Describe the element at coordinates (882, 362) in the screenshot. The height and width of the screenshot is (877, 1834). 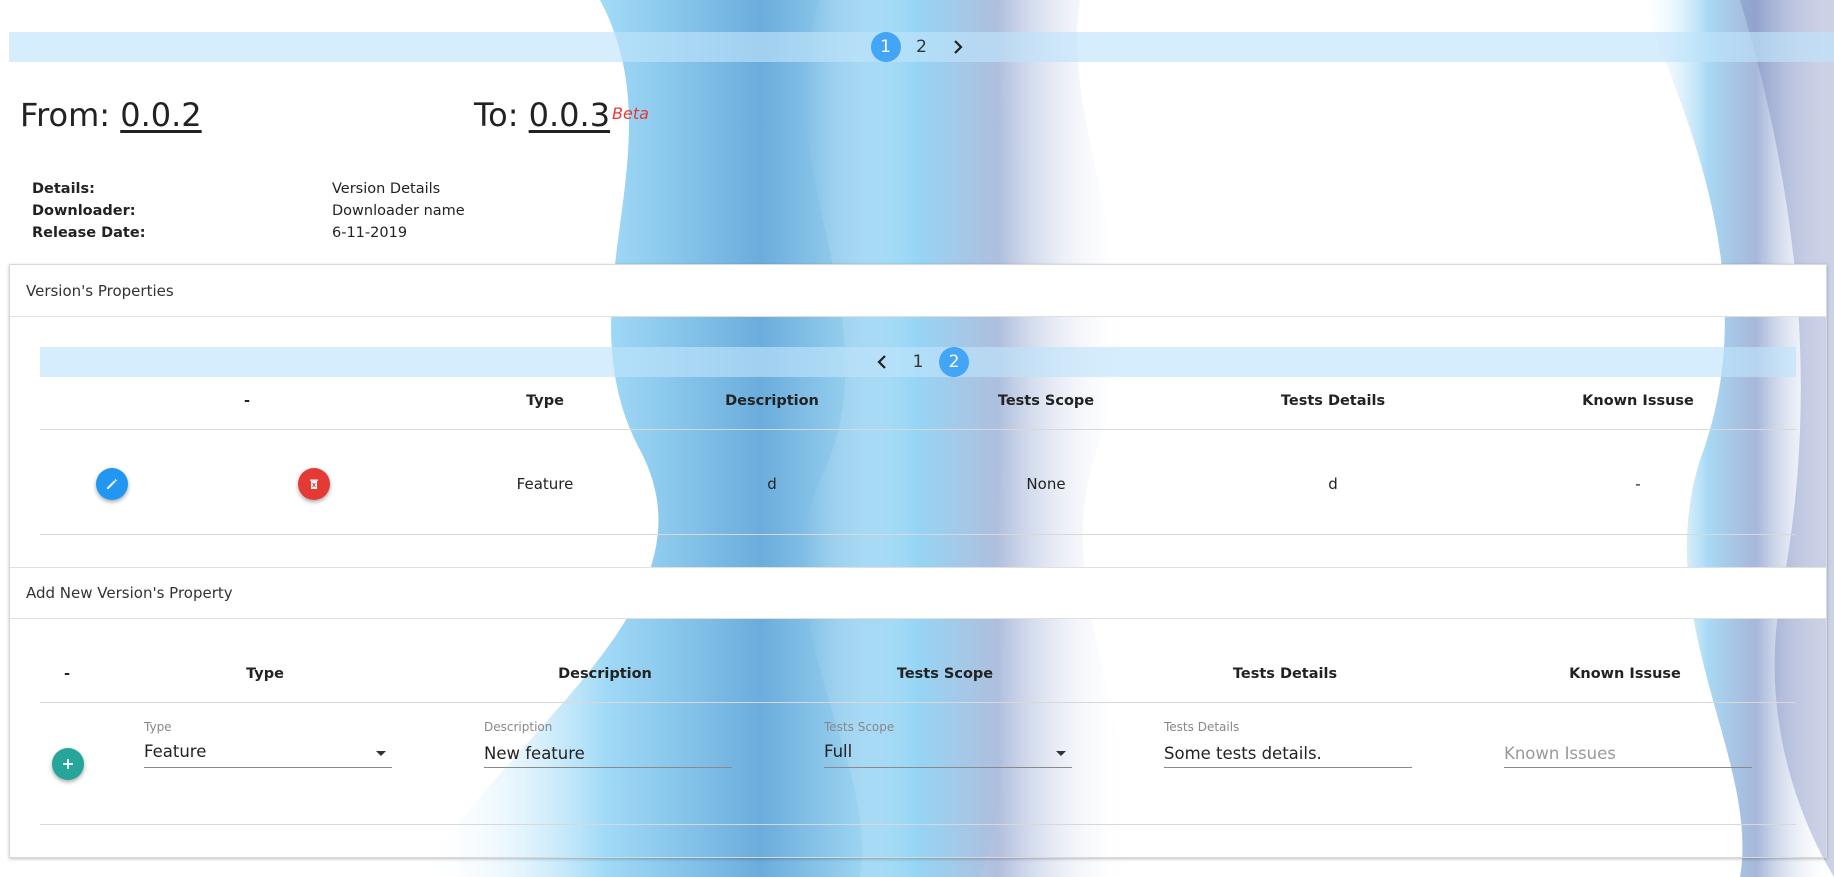
I see `chevron-left-icon` at that location.